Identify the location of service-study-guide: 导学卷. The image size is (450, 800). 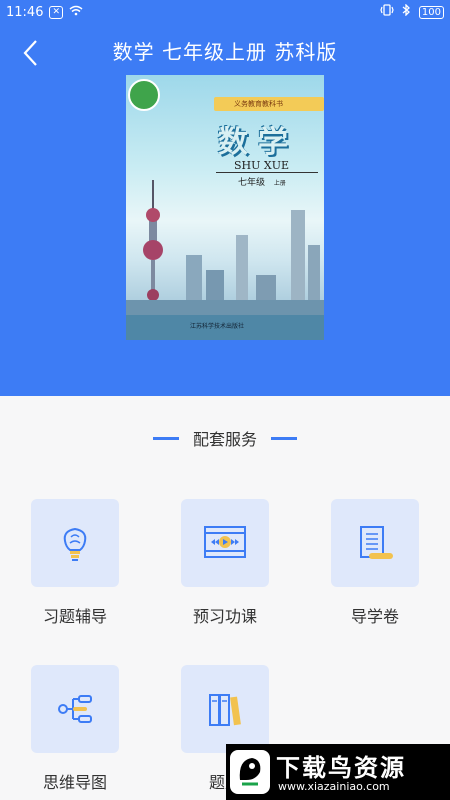
(375, 563).